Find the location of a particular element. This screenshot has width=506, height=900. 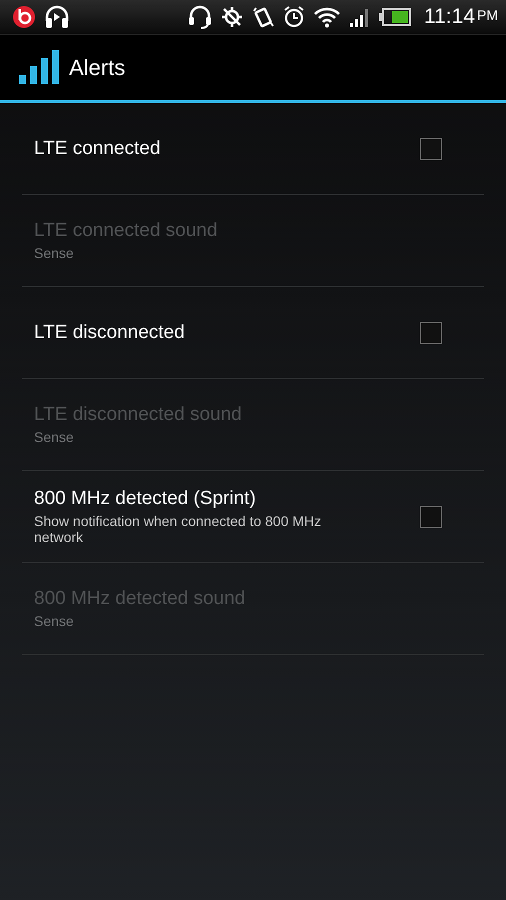

preference-title: LTE disconnected sound is located at coordinates (138, 415).